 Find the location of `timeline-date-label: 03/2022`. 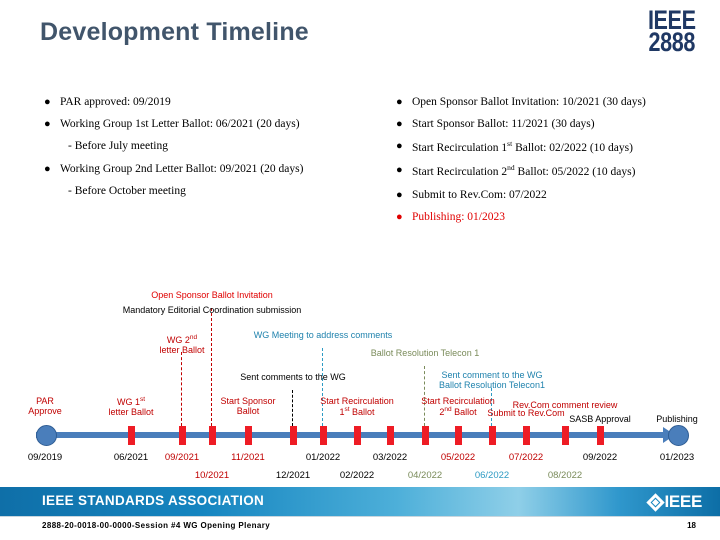

timeline-date-label: 03/2022 is located at coordinates (390, 457).